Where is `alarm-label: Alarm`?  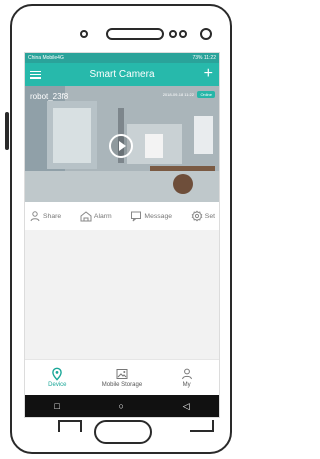 alarm-label: Alarm is located at coordinates (102, 216).